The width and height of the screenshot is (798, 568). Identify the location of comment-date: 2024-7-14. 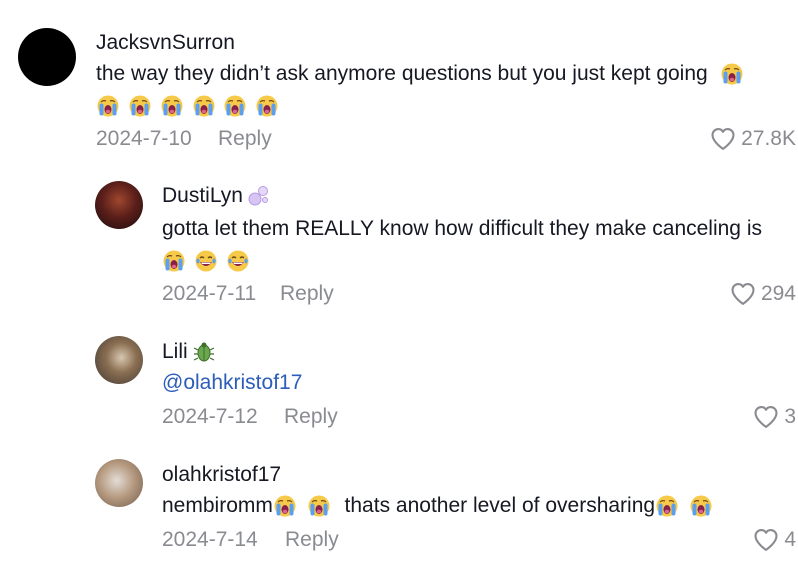
(210, 539).